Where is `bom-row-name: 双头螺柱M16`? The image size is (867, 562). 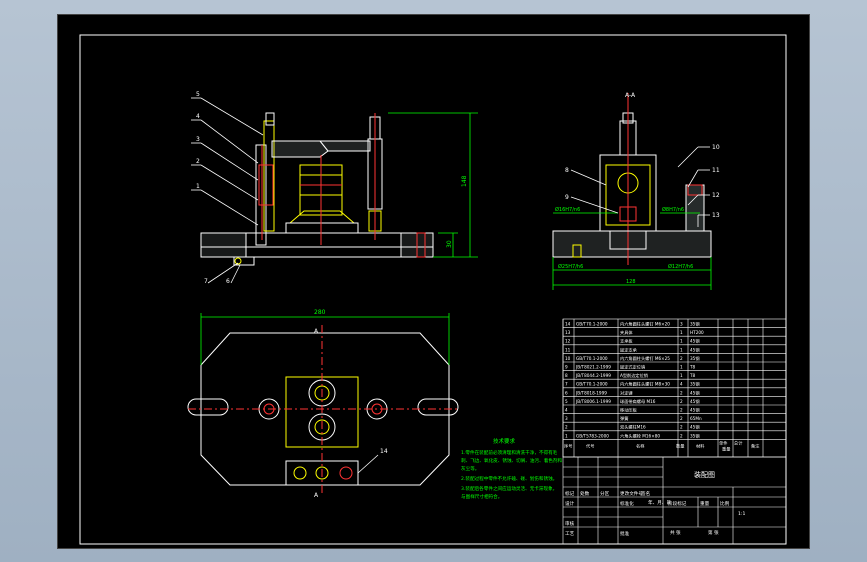
bom-row-name: 双头螺柱M16 is located at coordinates (633, 427).